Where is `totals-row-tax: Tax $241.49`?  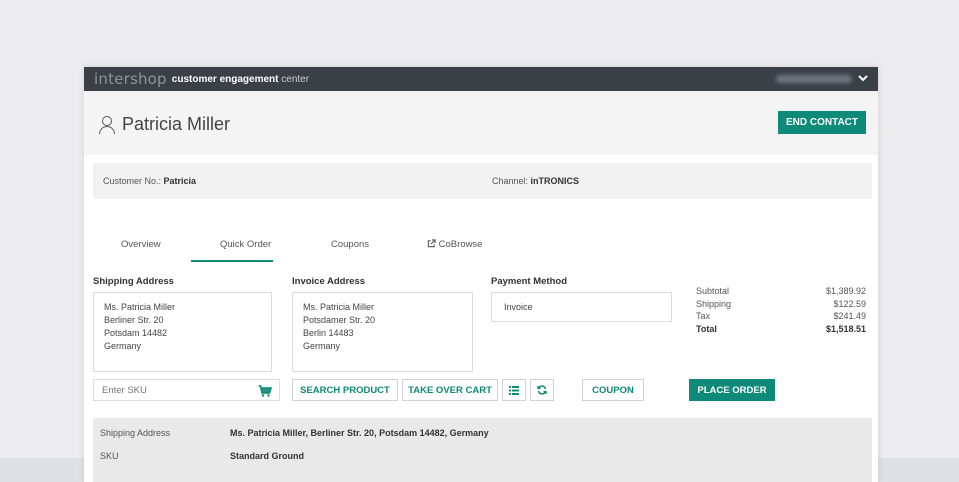
totals-row-tax: Tax $241.49 is located at coordinates (781, 316).